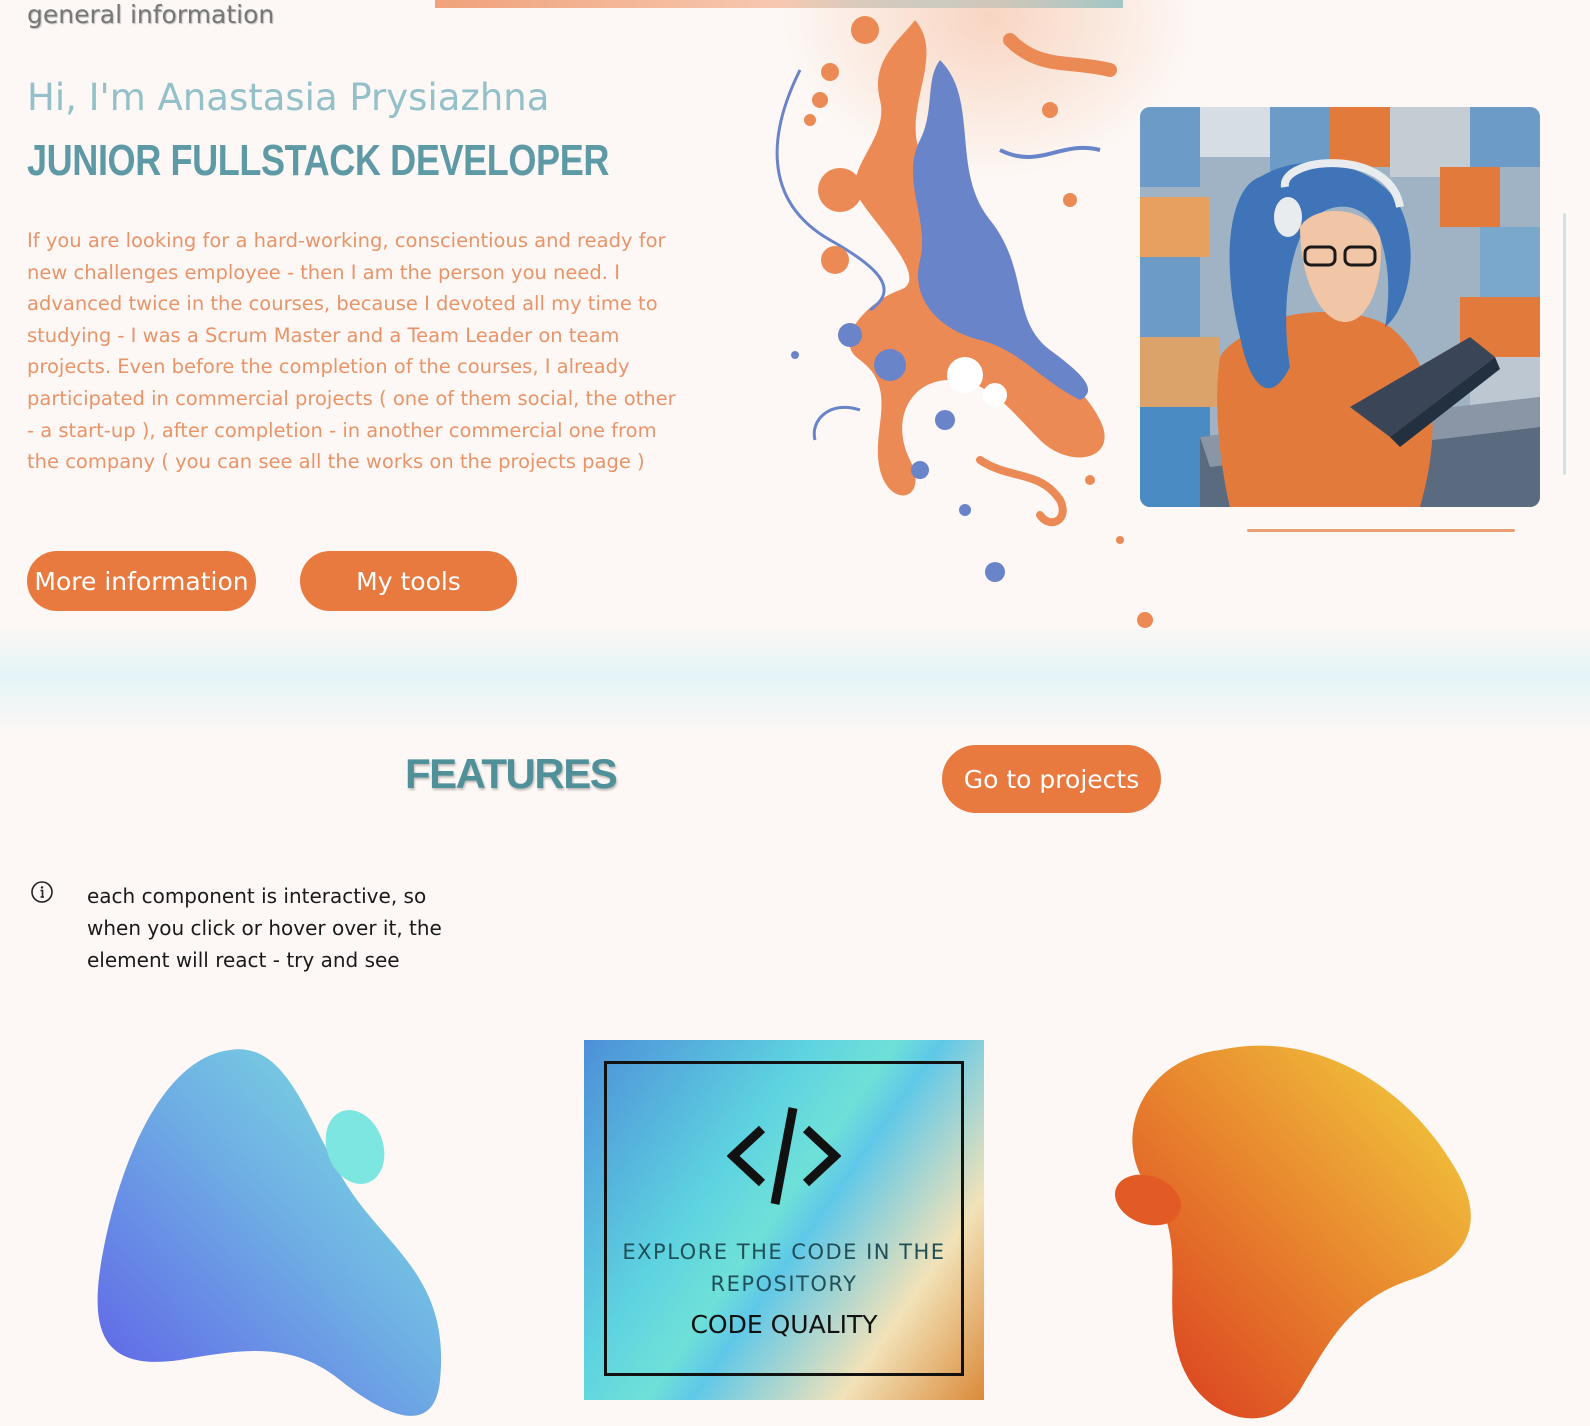  I want to click on go-to-projects-button: Go to projects, so click(1051, 779).